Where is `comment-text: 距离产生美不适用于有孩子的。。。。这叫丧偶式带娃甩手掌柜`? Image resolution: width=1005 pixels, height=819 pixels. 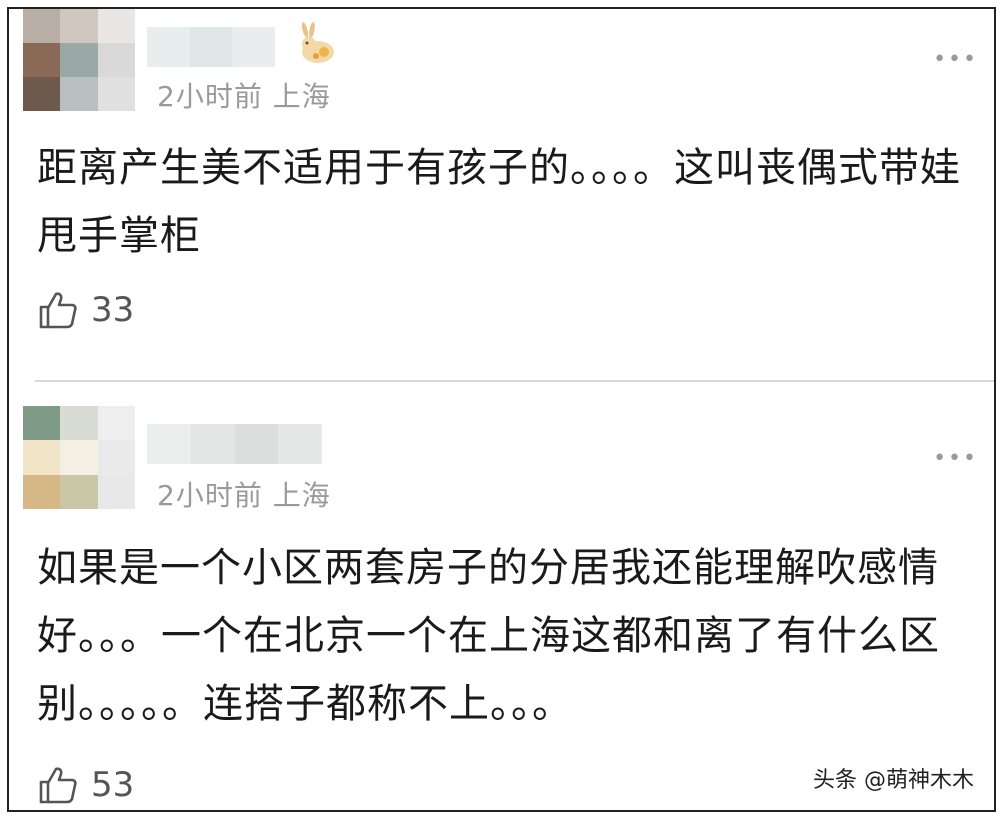 comment-text: 距离产生美不适用于有孩子的。。。。这叫丧偶式带娃甩手掌柜 is located at coordinates (499, 202).